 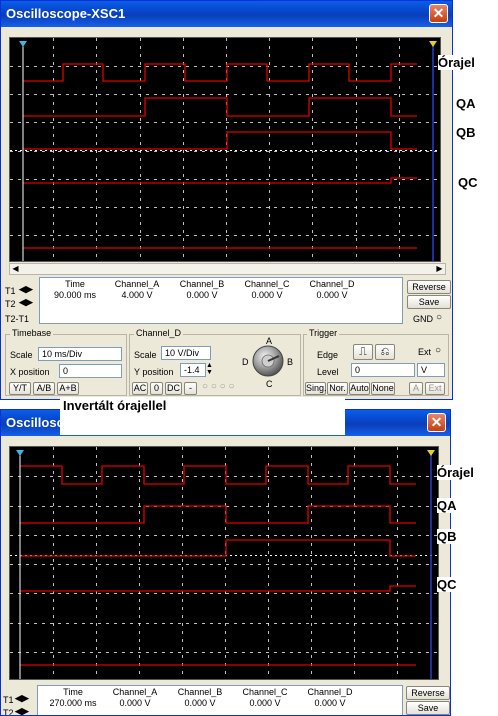 I want to click on window-title: Oscilloscope-XSC1, so click(x=66, y=13).